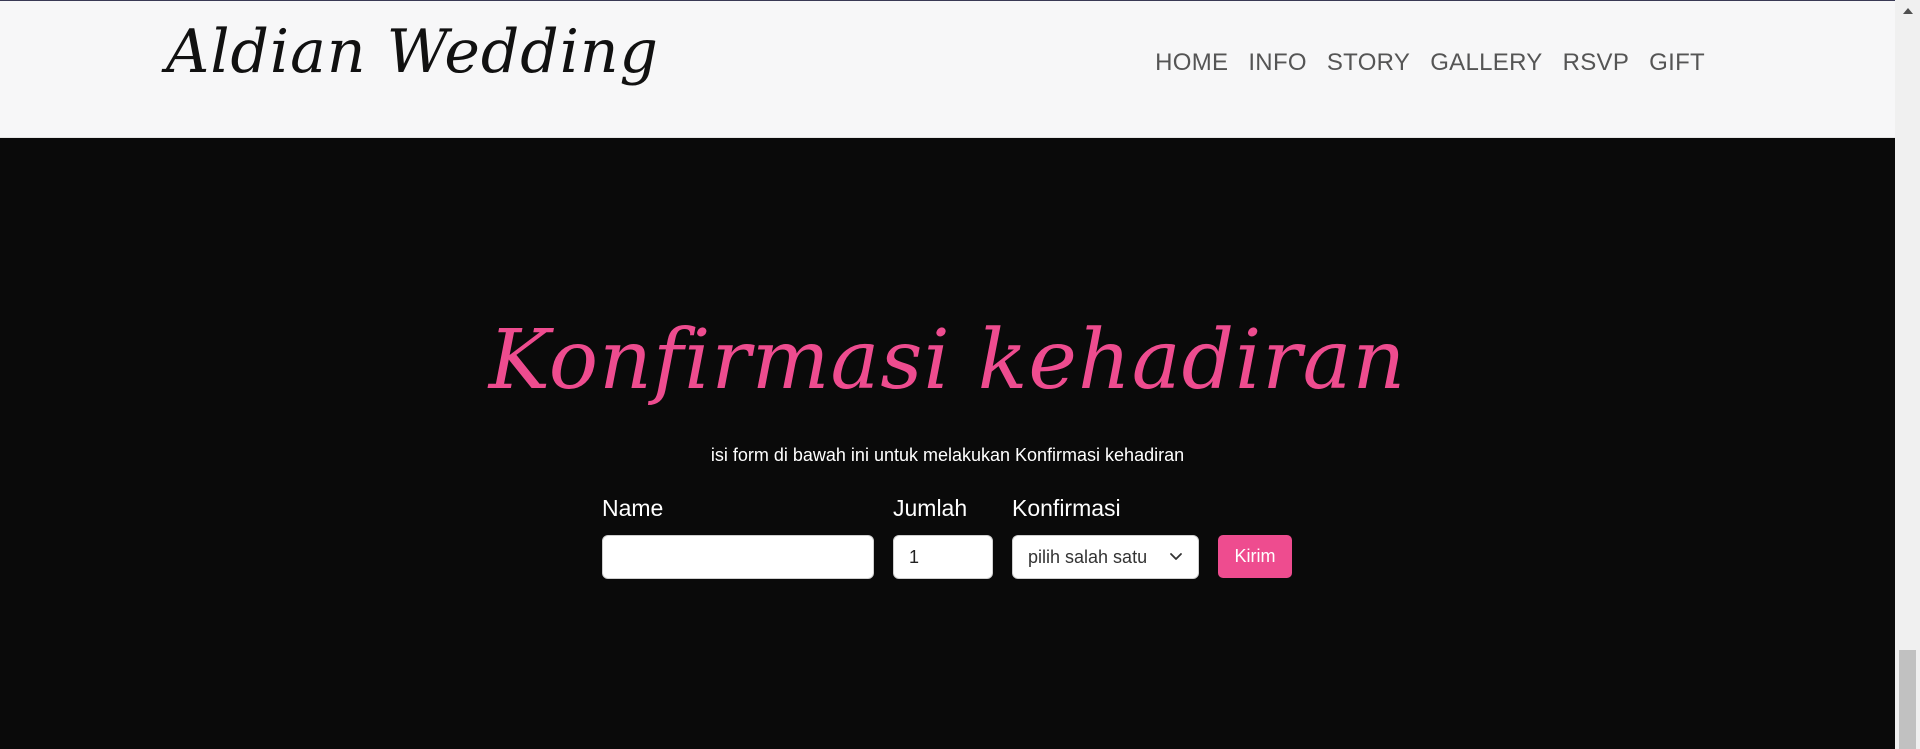 The image size is (1920, 749). I want to click on jumlah-input, so click(943, 557).